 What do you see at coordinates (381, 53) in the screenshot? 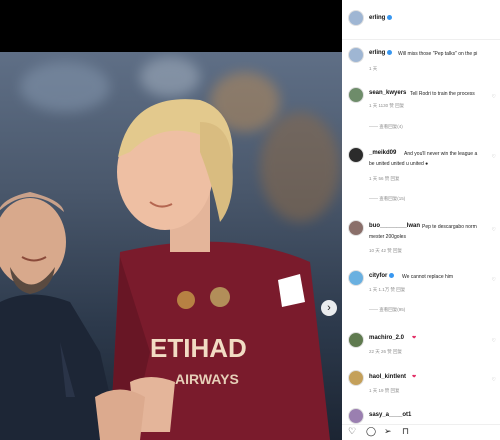
I see `caption-username: erling` at bounding box center [381, 53].